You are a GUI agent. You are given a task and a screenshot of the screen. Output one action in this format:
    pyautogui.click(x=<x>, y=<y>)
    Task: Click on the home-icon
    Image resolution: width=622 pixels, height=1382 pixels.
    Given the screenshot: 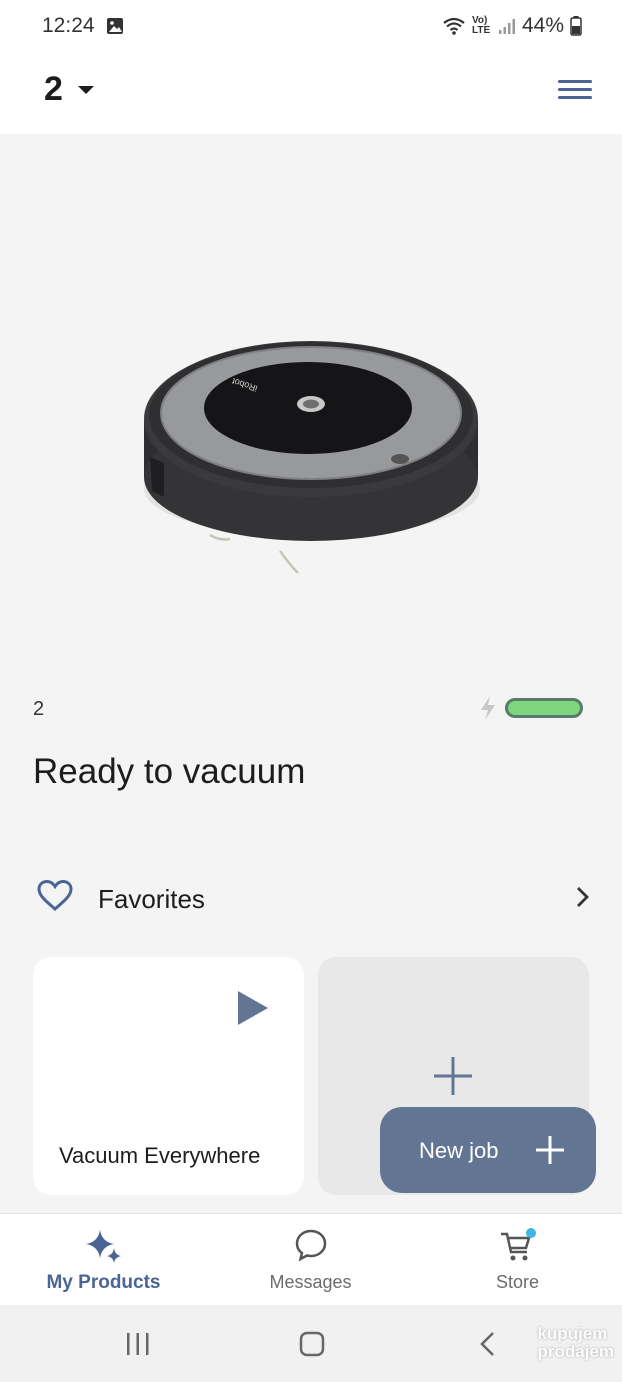 What is the action you would take?
    pyautogui.click(x=312, y=1344)
    